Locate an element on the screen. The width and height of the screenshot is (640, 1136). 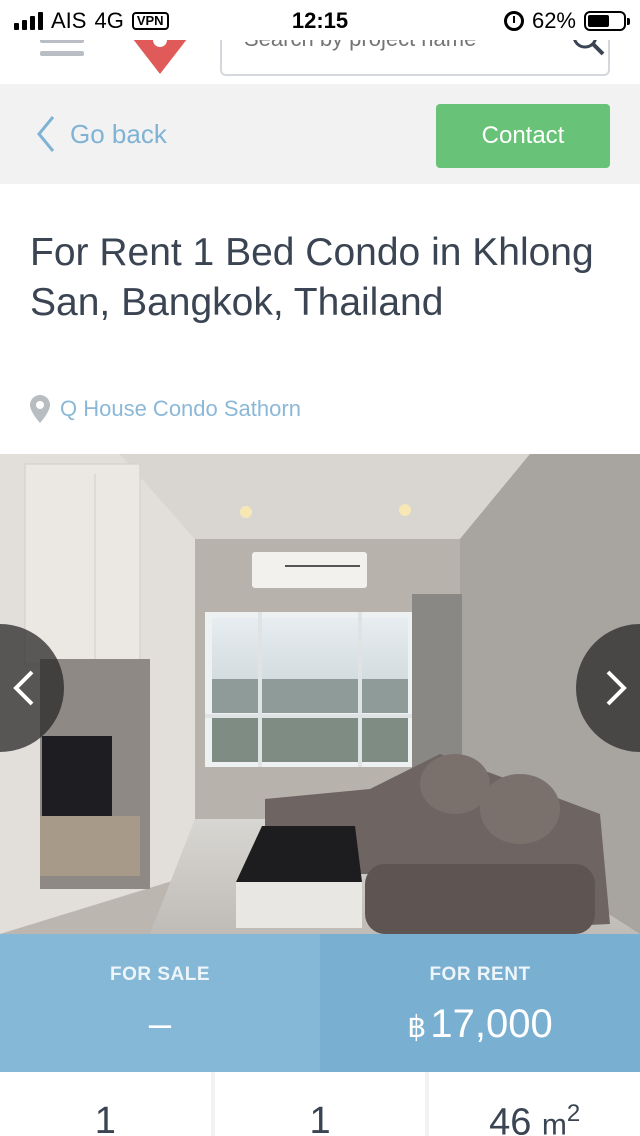
bathrooms-count: 1 is located at coordinates (320, 1104).